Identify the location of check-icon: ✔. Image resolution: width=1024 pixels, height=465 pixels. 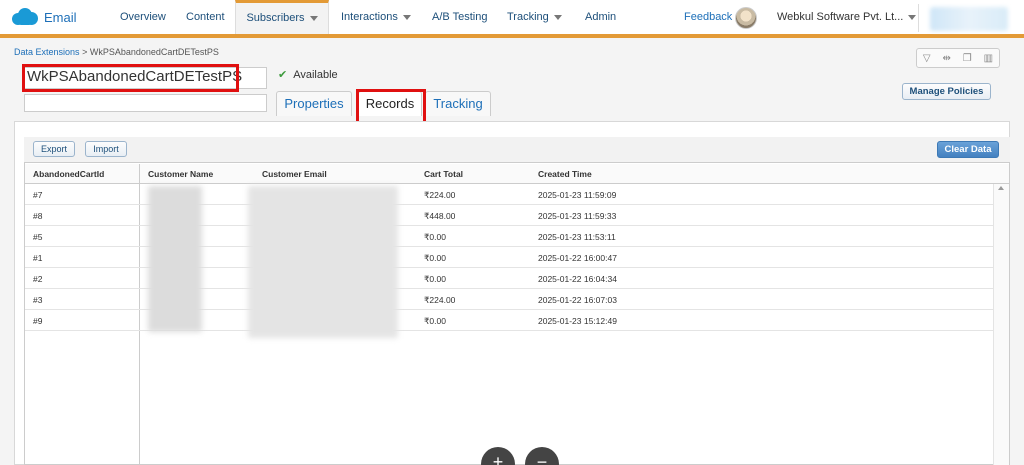
(283, 75).